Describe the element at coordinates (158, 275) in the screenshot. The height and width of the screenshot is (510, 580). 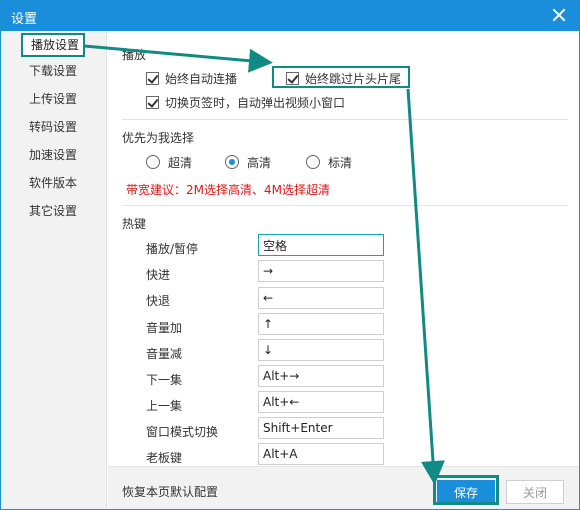
I see `hotkey-label-forward: 快进` at that location.